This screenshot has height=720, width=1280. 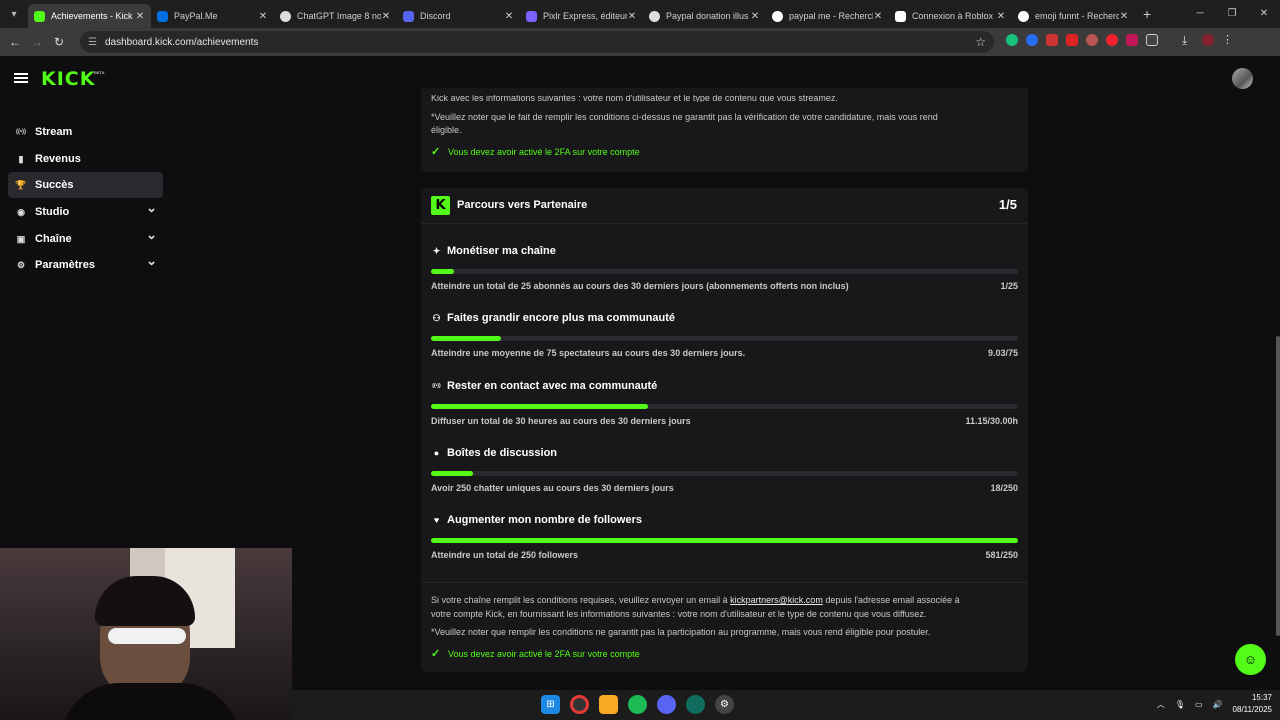 What do you see at coordinates (1002, 353) in the screenshot?
I see `goal-value: 9.03/75` at bounding box center [1002, 353].